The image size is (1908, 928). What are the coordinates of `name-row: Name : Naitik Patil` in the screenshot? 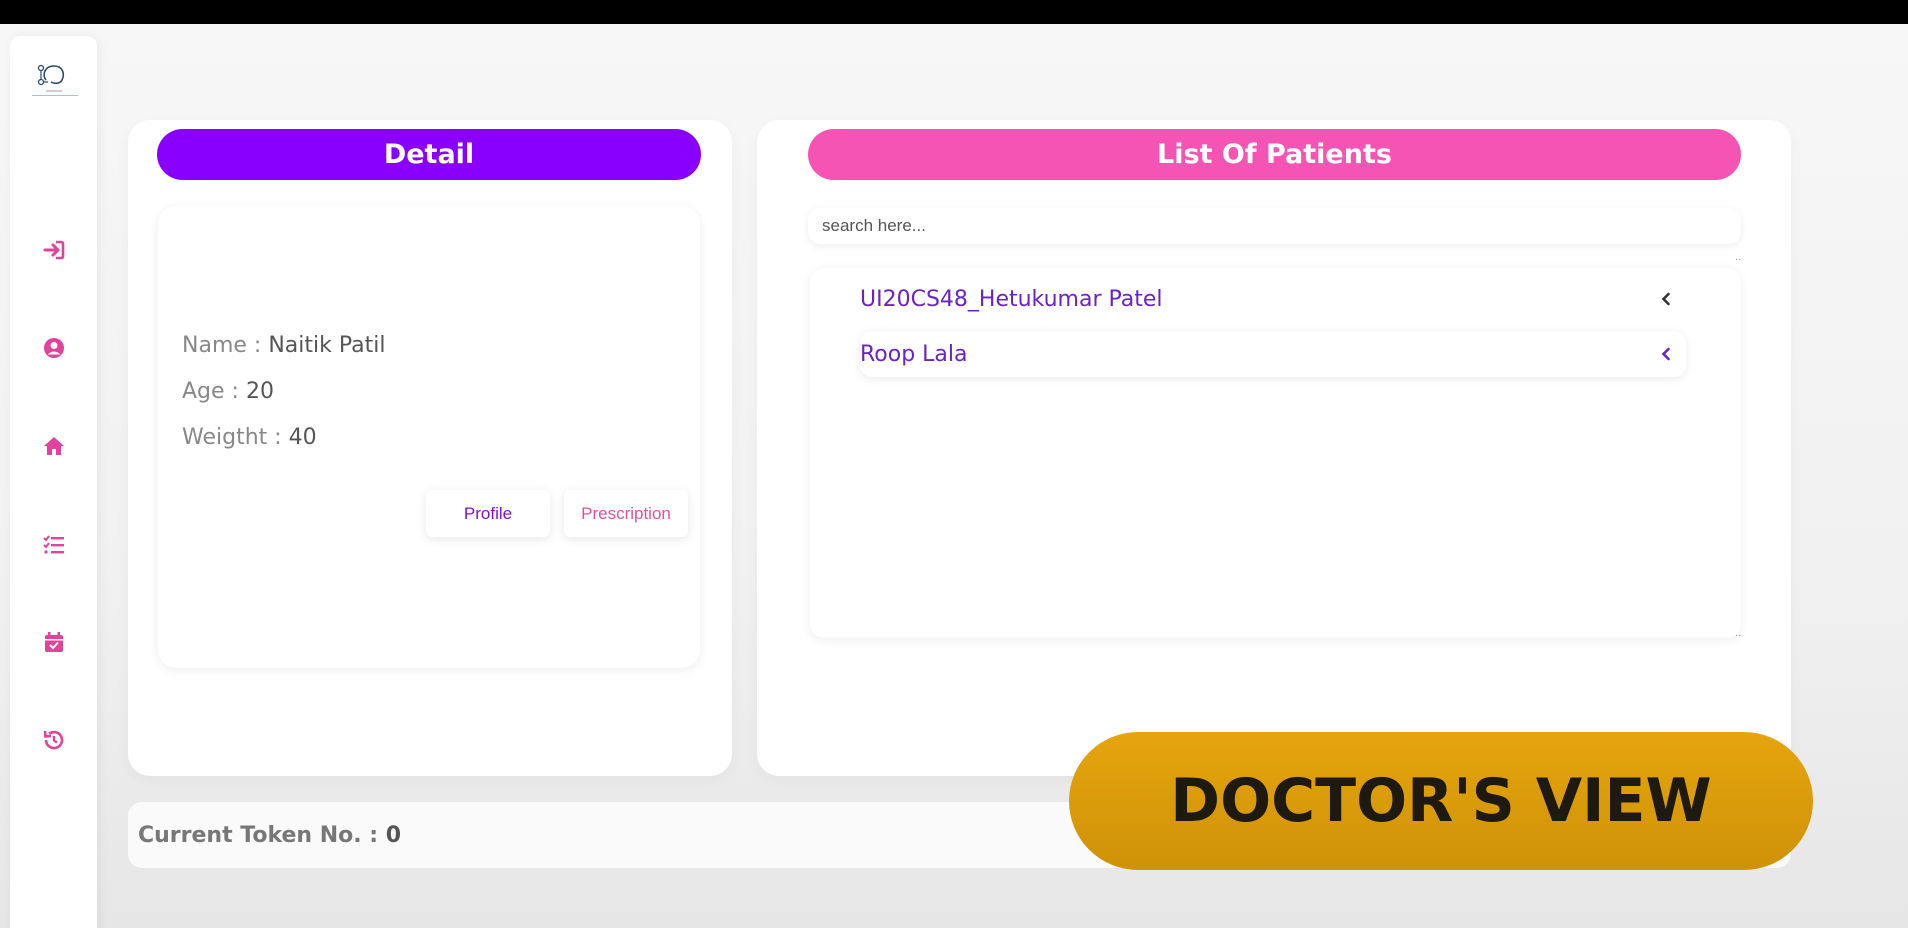 It's located at (283, 345).